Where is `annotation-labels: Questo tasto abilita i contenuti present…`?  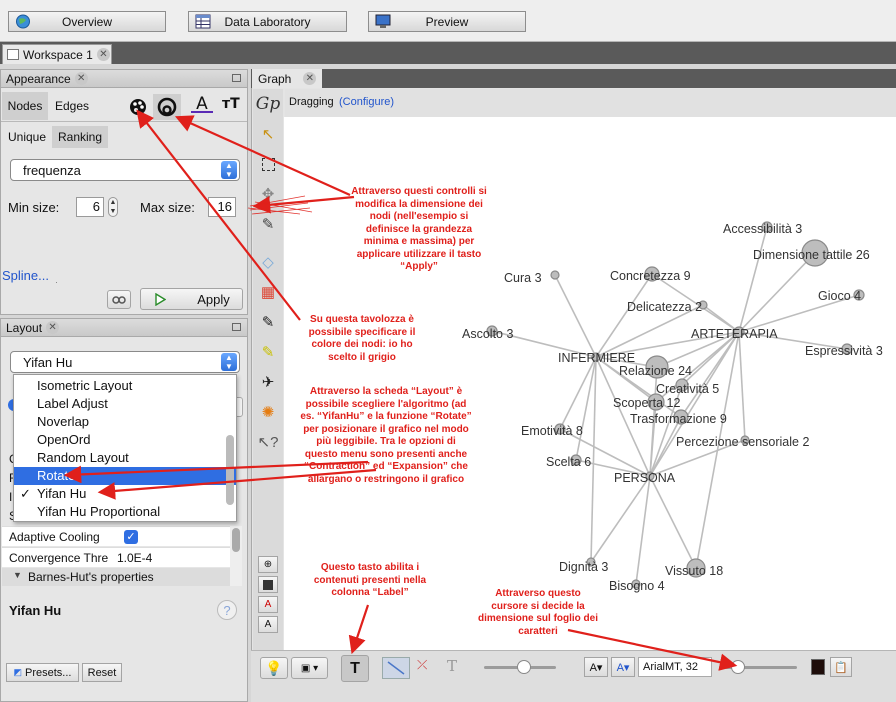 annotation-labels: Questo tasto abilita i contenuti present… is located at coordinates (370, 580).